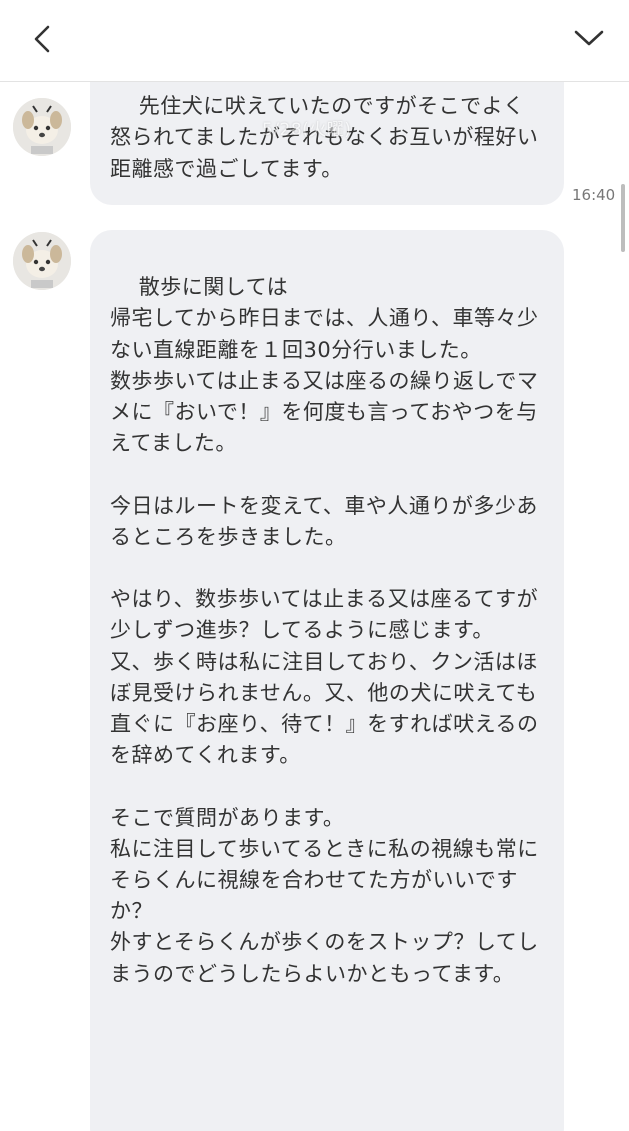  What do you see at coordinates (594, 195) in the screenshot?
I see `message-timestamp: 16:40` at bounding box center [594, 195].